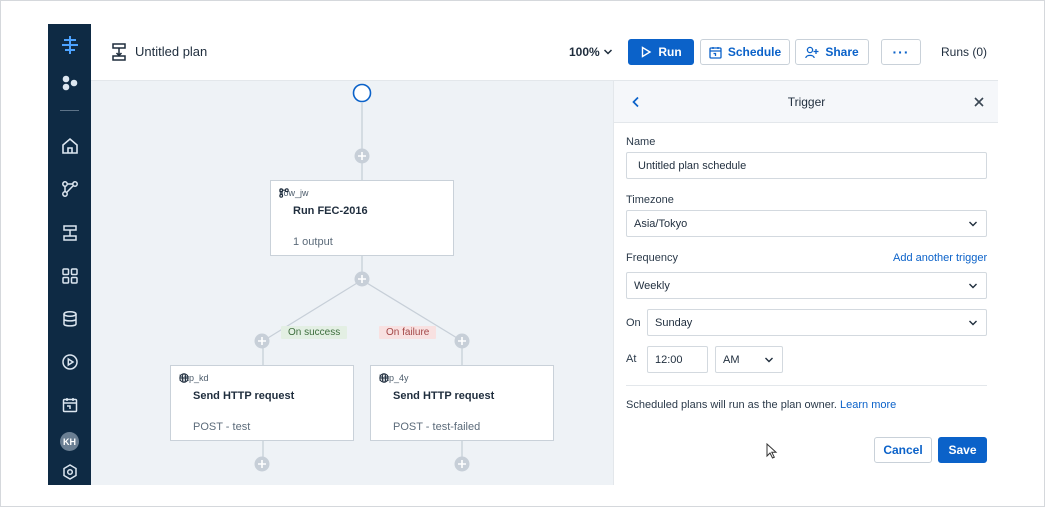 The height and width of the screenshot is (507, 1045). Describe the element at coordinates (669, 359) in the screenshot. I see `time-value: 12:00` at that location.